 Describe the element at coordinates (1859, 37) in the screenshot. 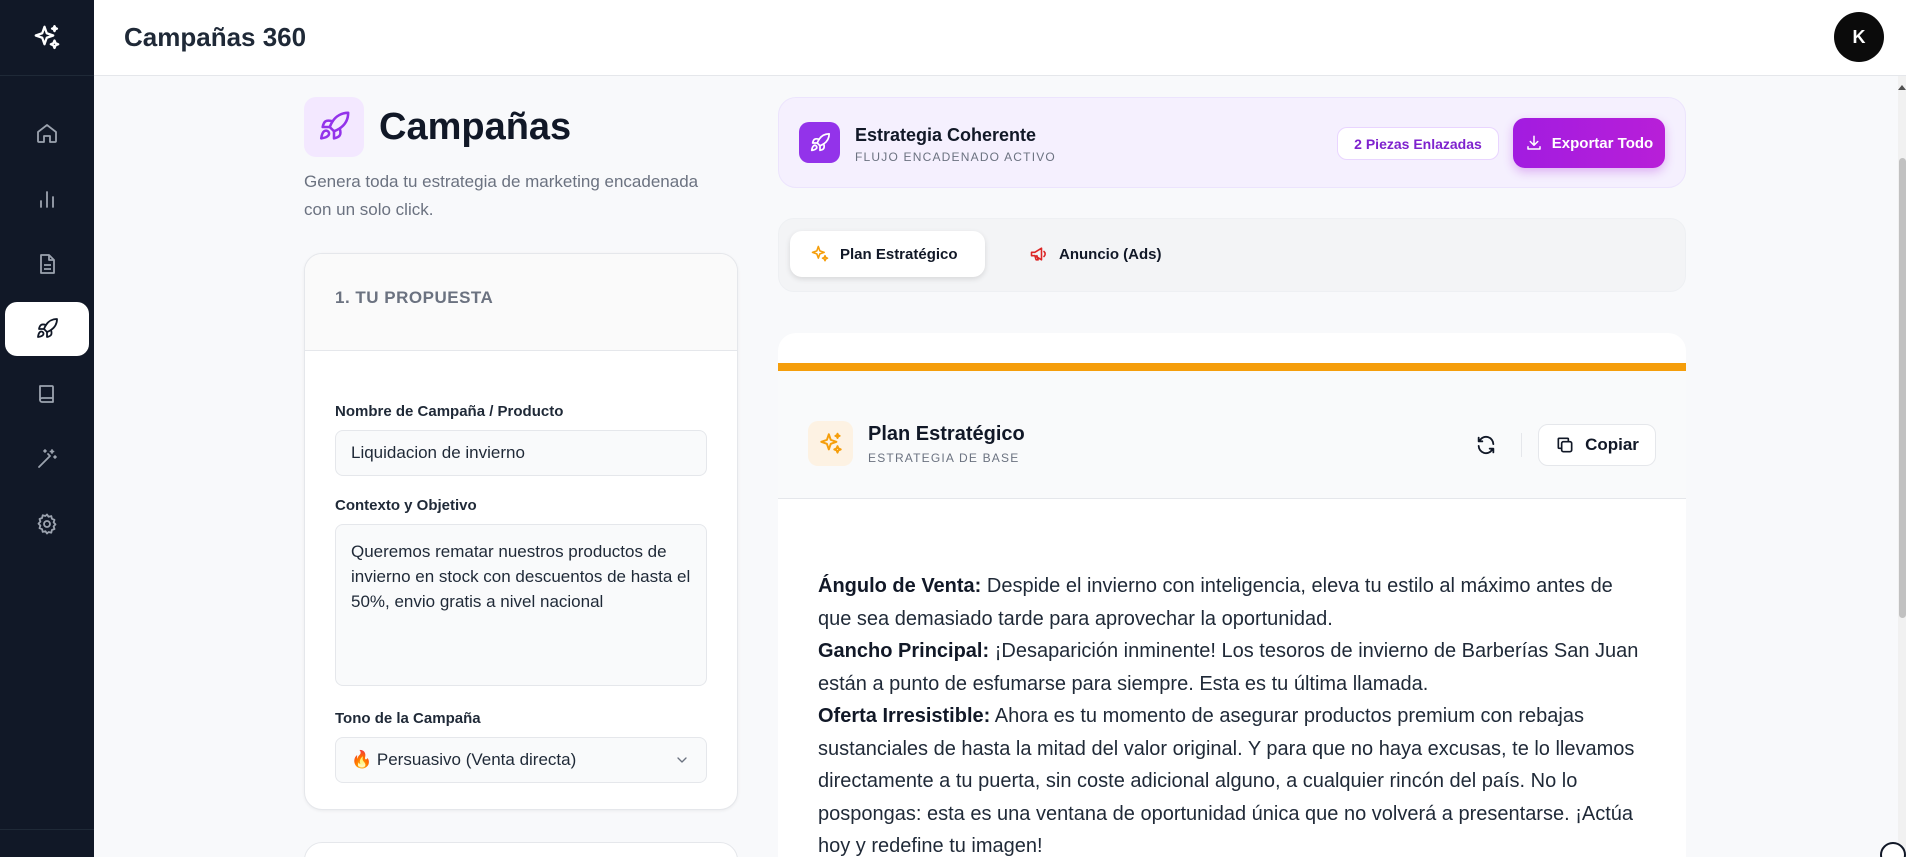

I see `user-avatar: K` at that location.